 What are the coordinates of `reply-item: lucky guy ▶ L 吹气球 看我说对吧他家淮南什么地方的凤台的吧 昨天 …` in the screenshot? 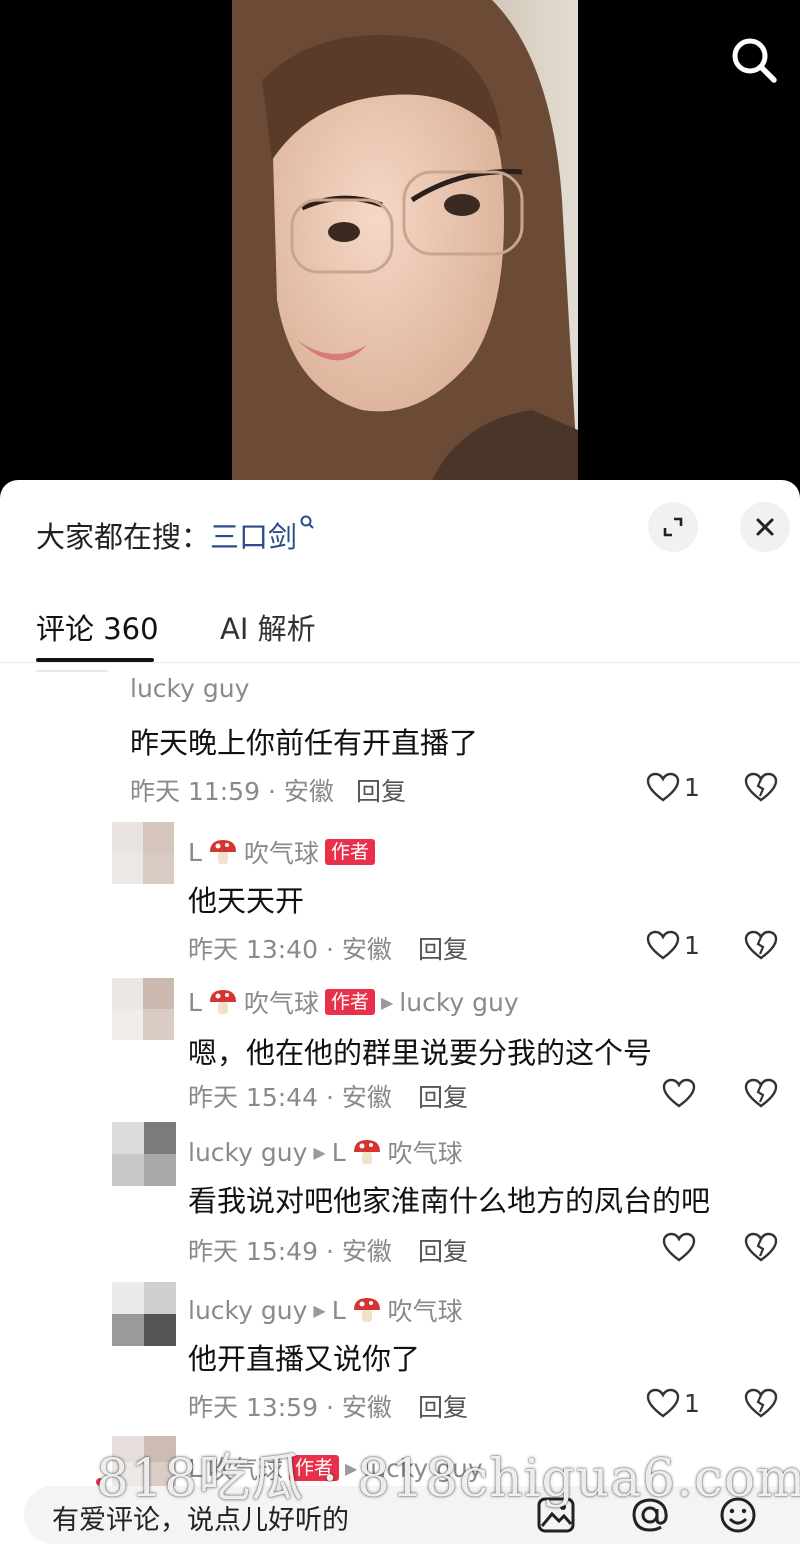 It's located at (400, 1195).